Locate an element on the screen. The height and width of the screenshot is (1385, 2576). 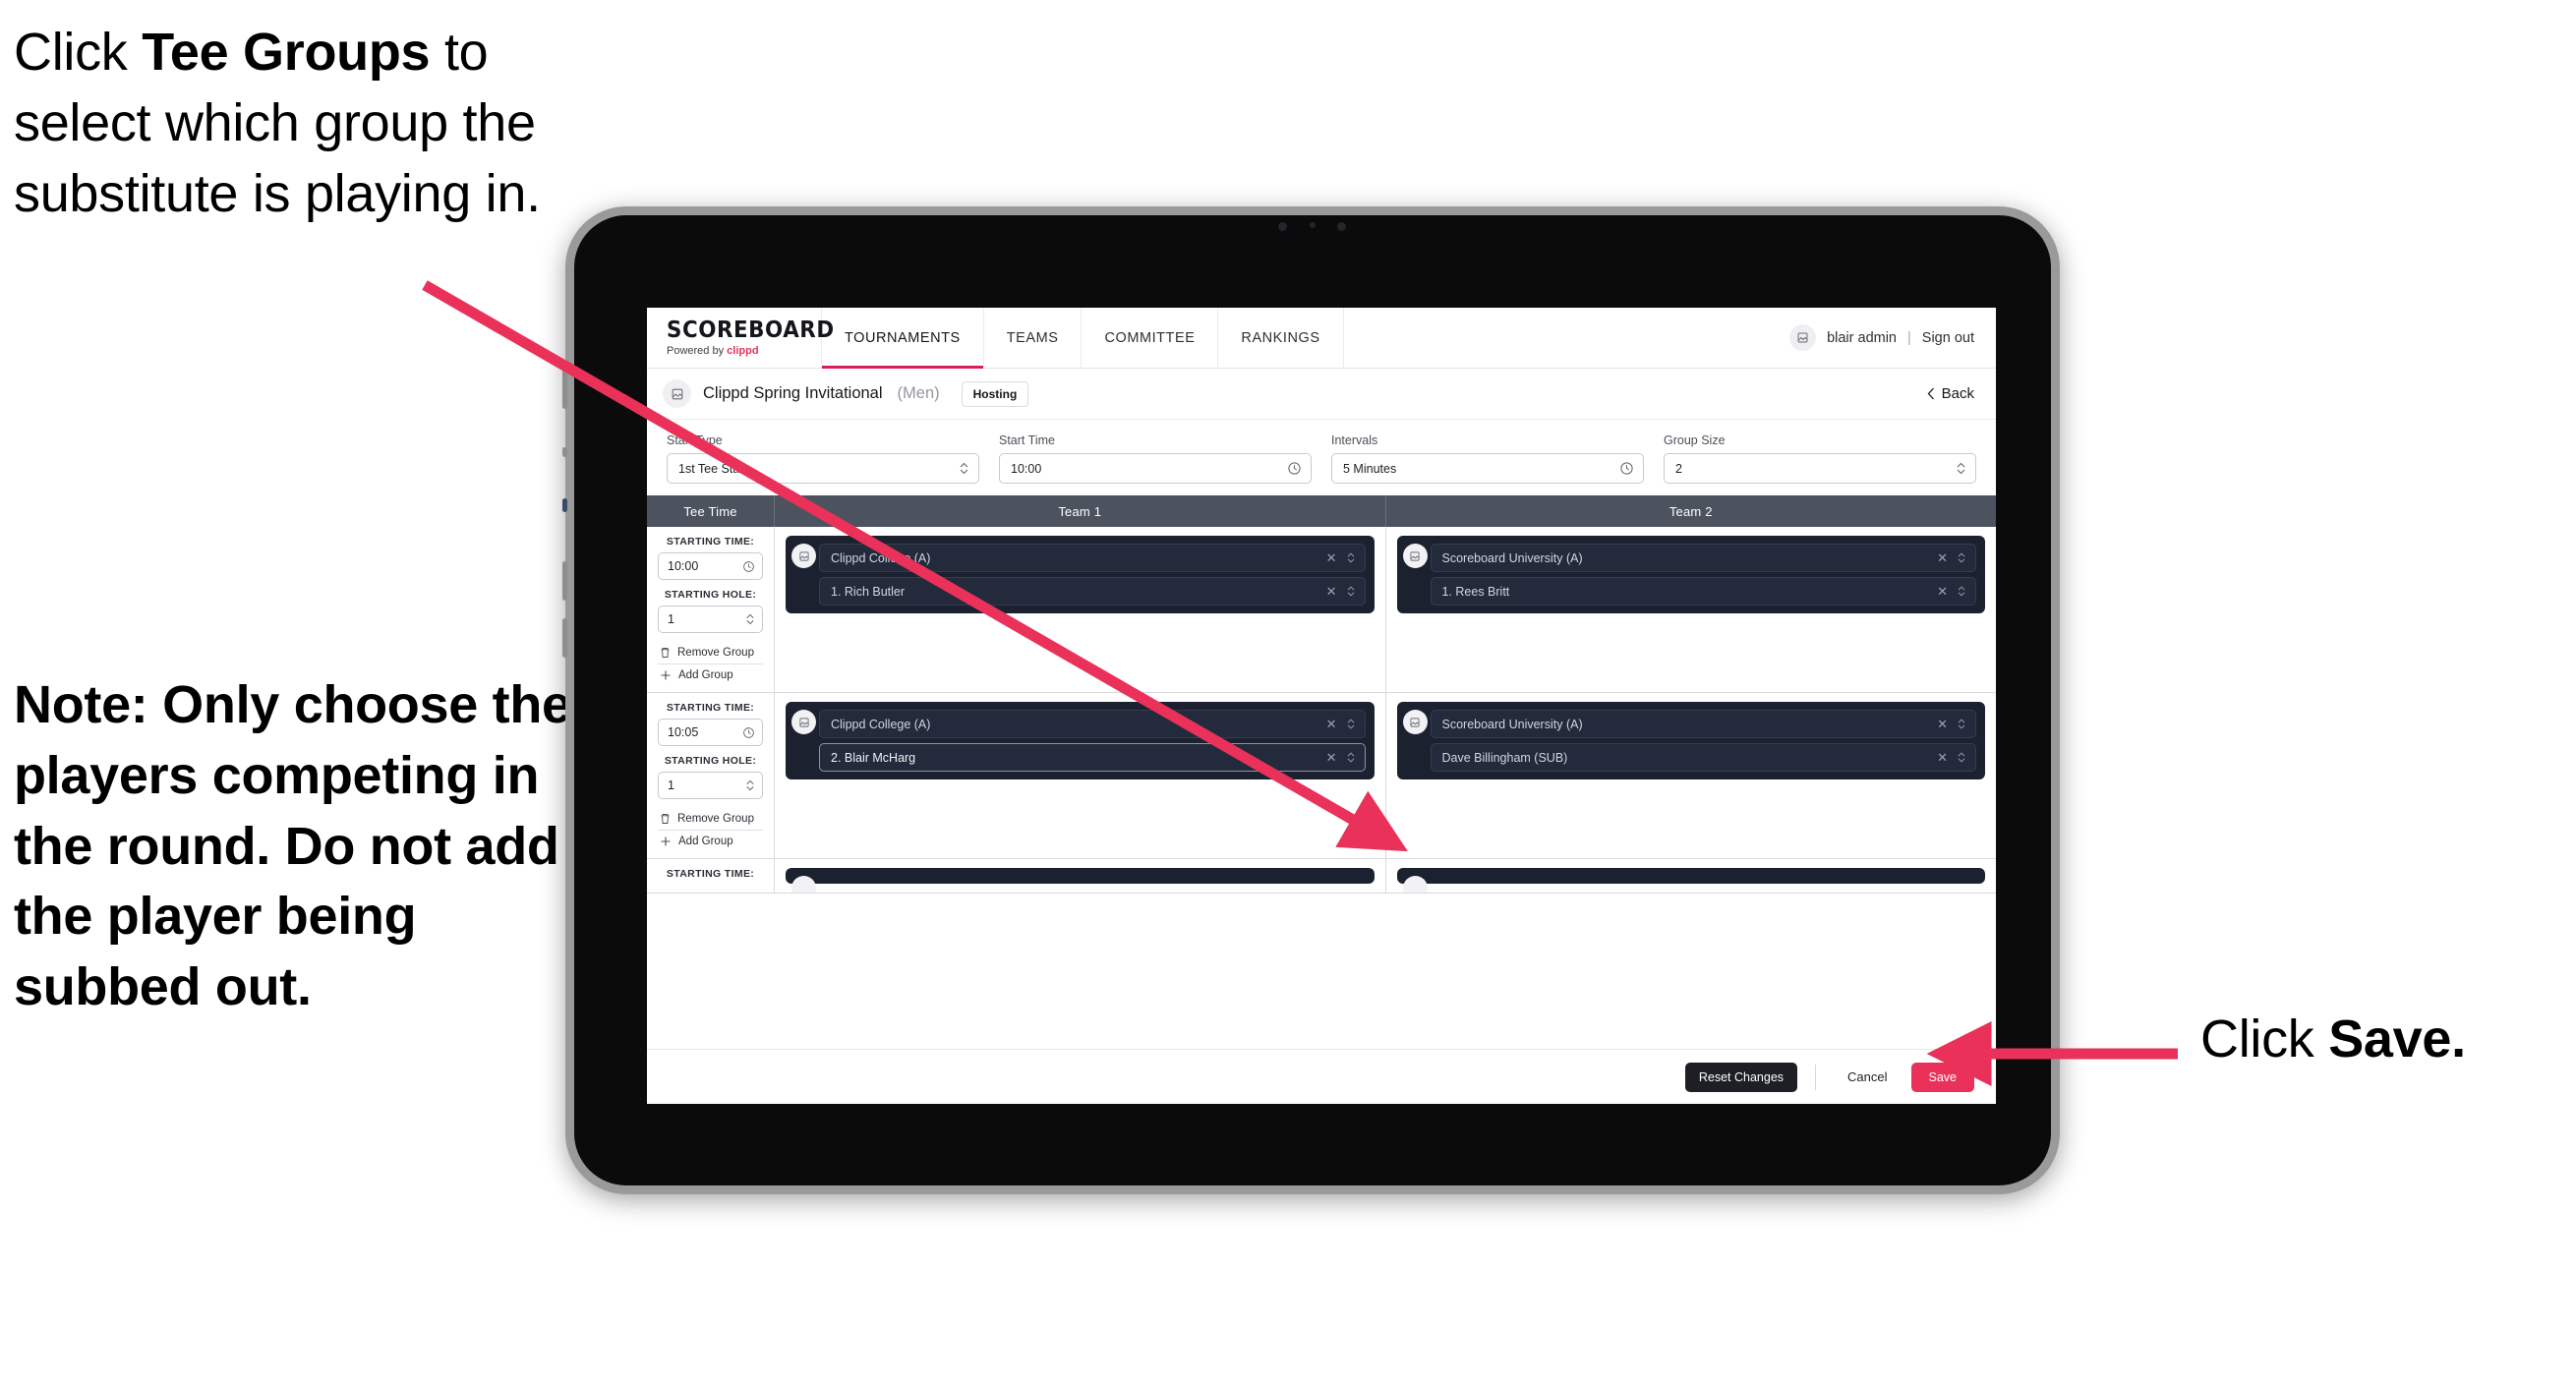
field-intervals: Intervals 5 Minutes is located at coordinates (1487, 458).